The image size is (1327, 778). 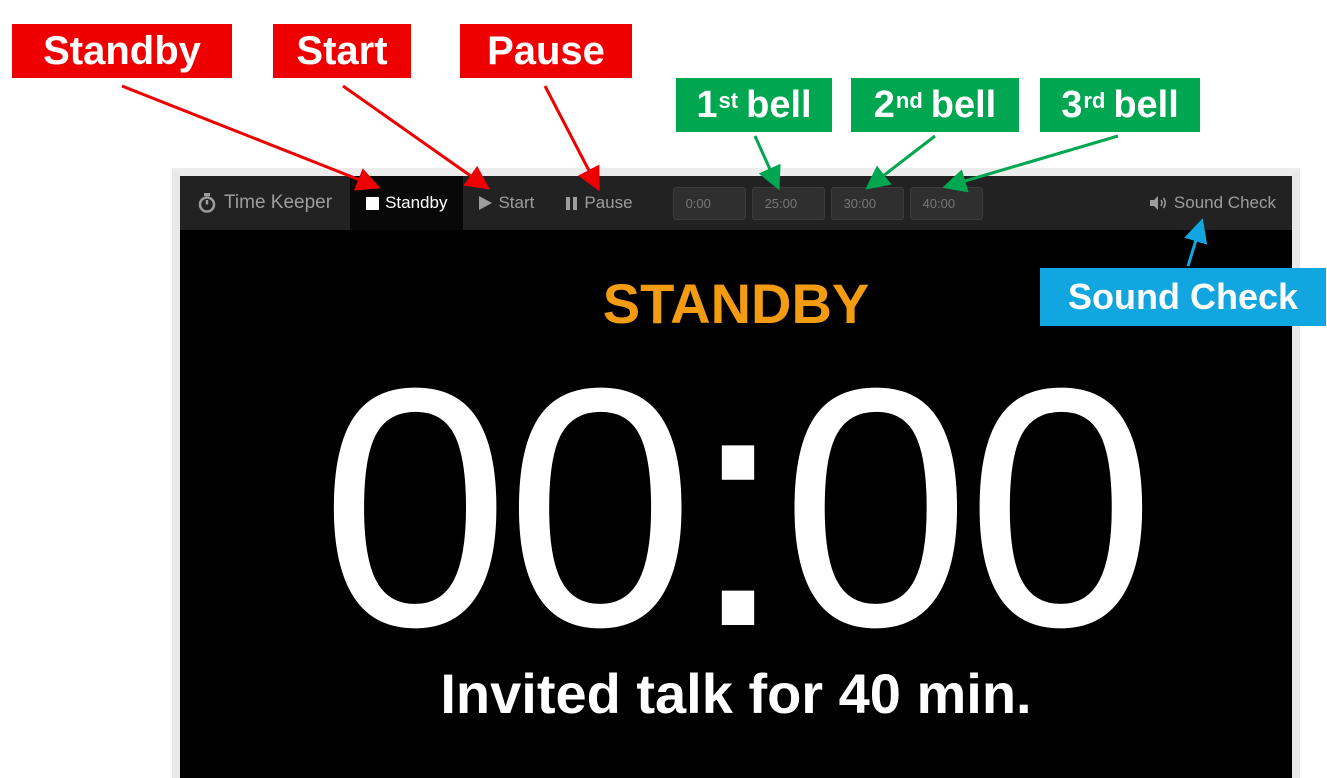 What do you see at coordinates (416, 137) in the screenshot?
I see `arrow-start` at bounding box center [416, 137].